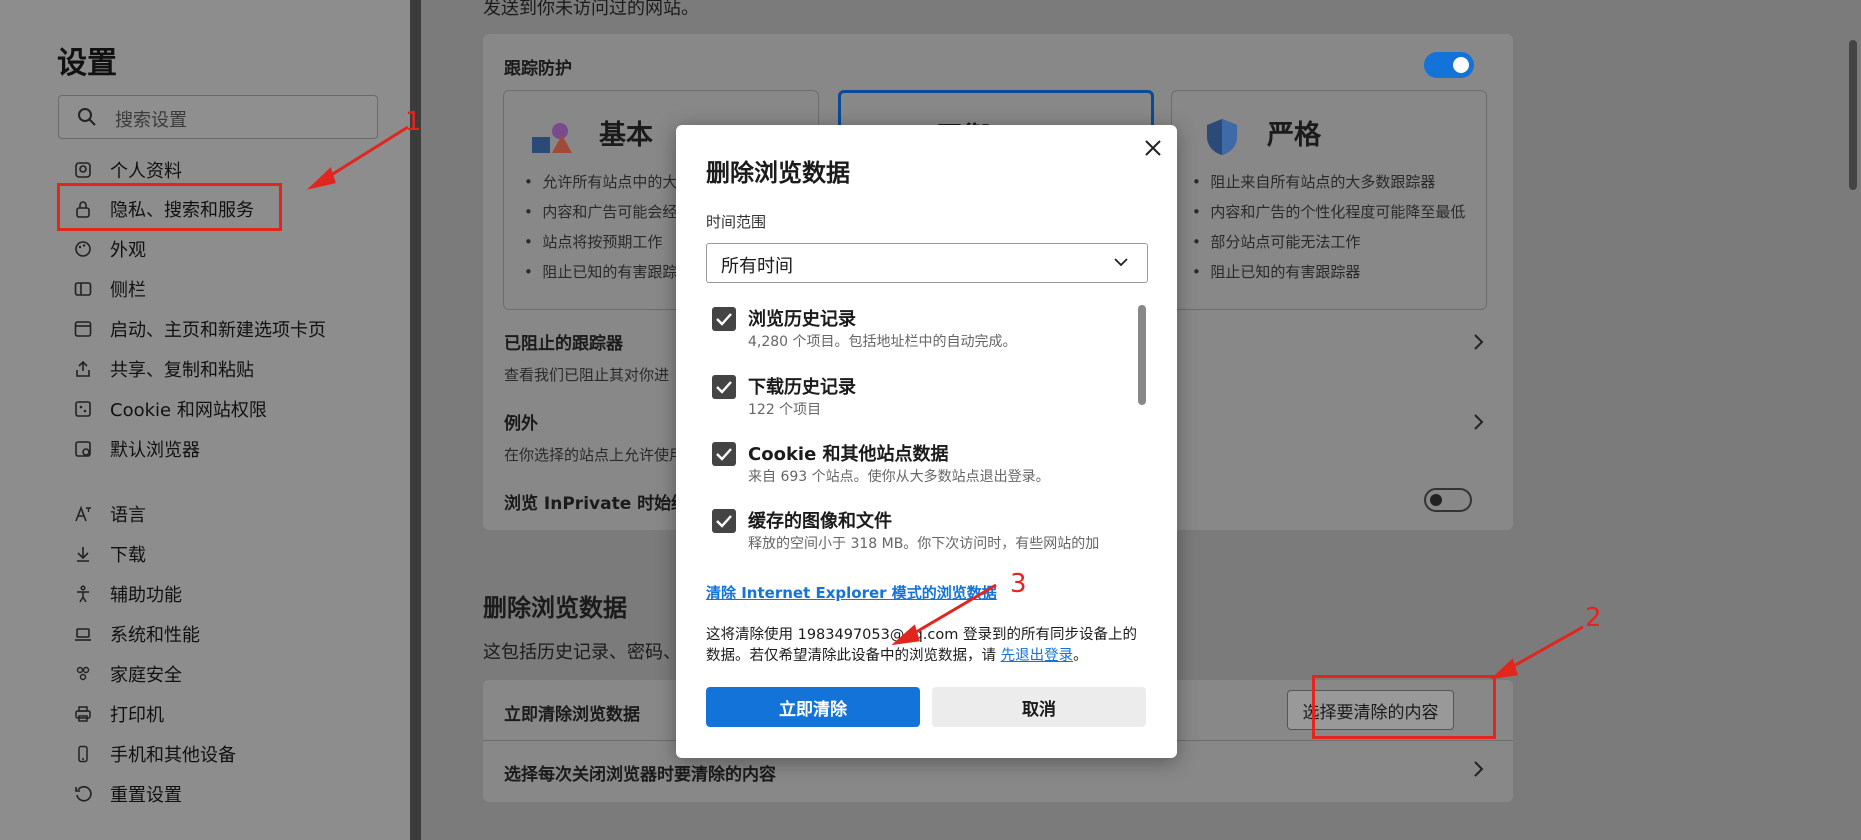  I want to click on annotation-number-3: 3, so click(1018, 584).